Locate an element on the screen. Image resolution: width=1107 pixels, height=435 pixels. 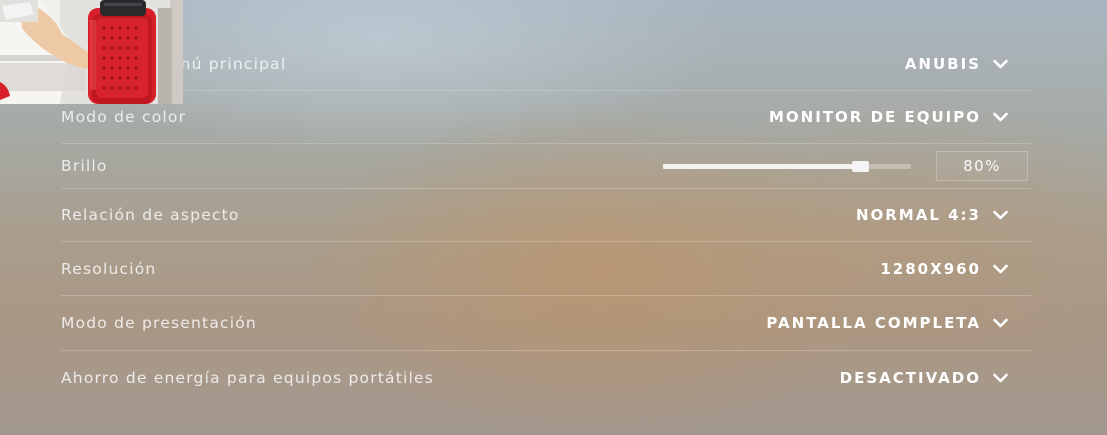
brightness-slider is located at coordinates (787, 166).